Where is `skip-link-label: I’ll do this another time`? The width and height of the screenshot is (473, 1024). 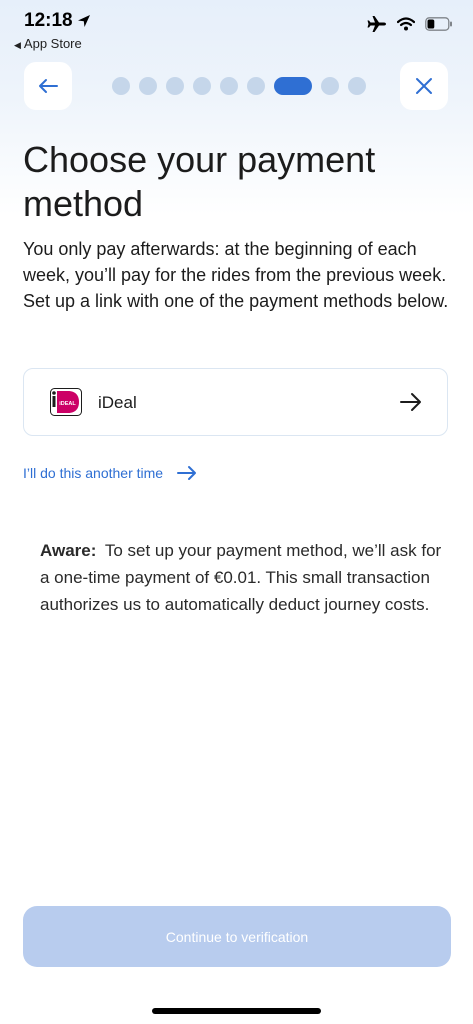 skip-link-label: I’ll do this another time is located at coordinates (93, 473).